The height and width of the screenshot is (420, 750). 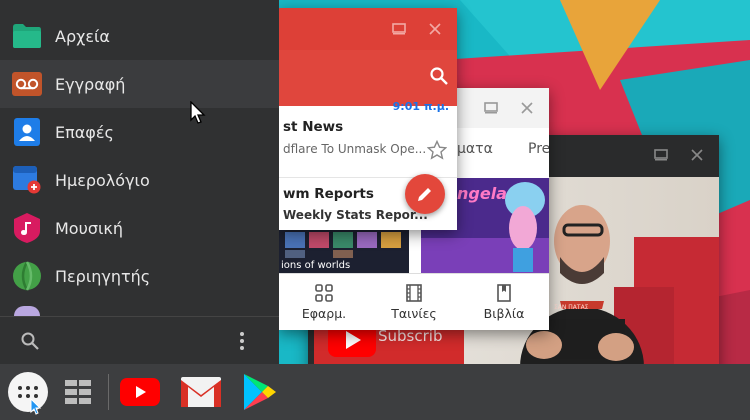 What do you see at coordinates (139, 132) in the screenshot?
I see `launcher-app-contacts: Επαφές` at bounding box center [139, 132].